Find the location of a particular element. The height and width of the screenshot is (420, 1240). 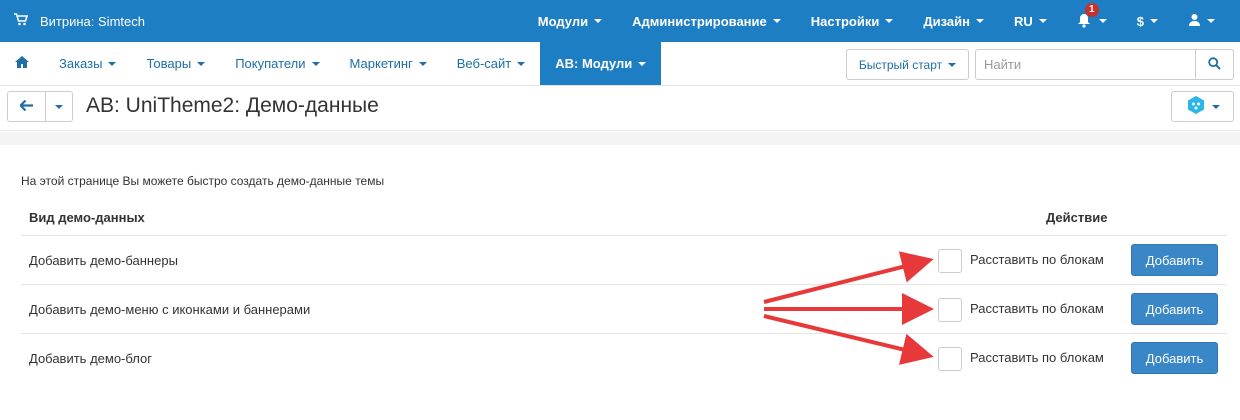

nav-orders: Заказы is located at coordinates (87, 63).